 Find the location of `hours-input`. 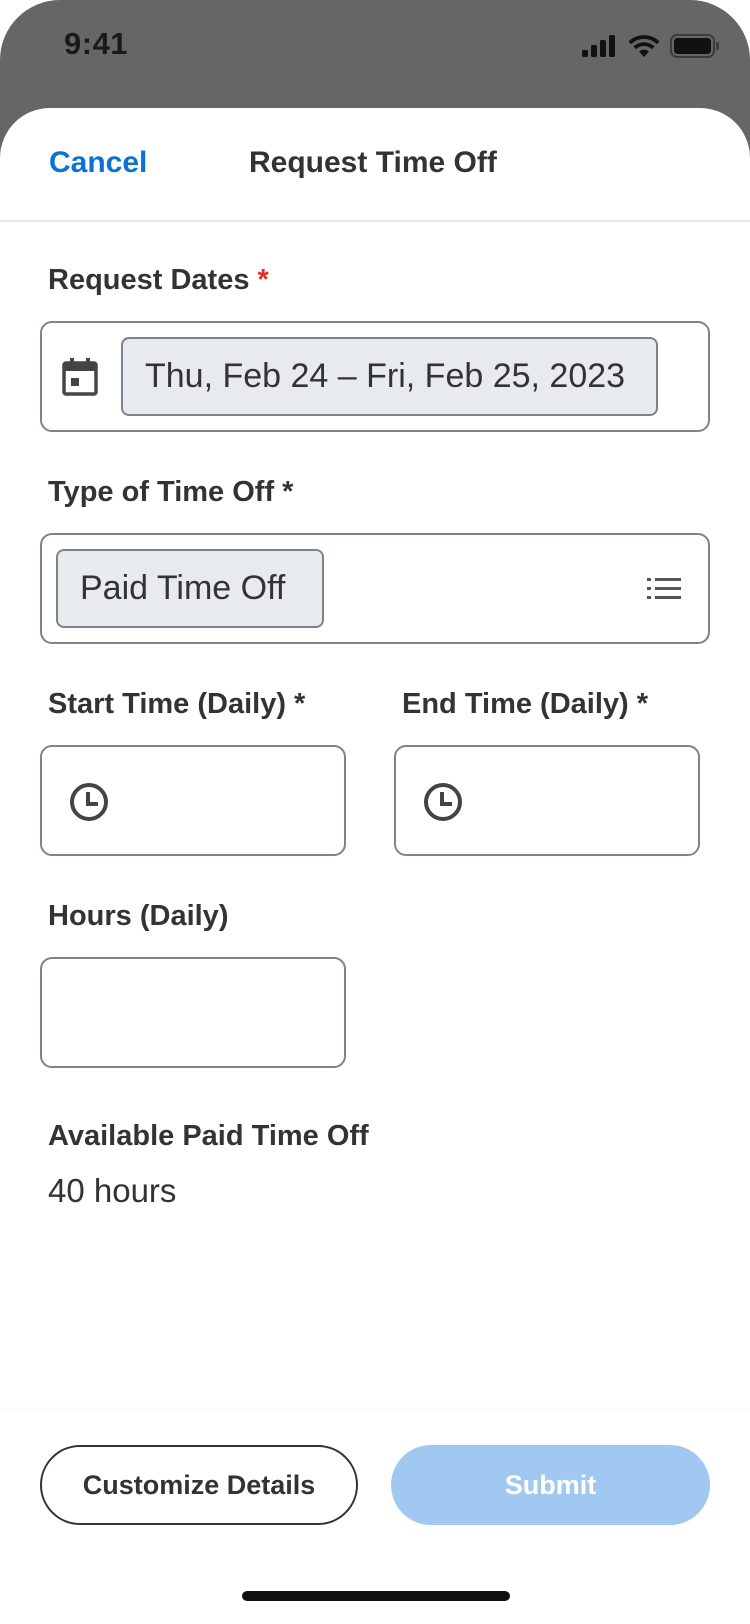

hours-input is located at coordinates (193, 1012).